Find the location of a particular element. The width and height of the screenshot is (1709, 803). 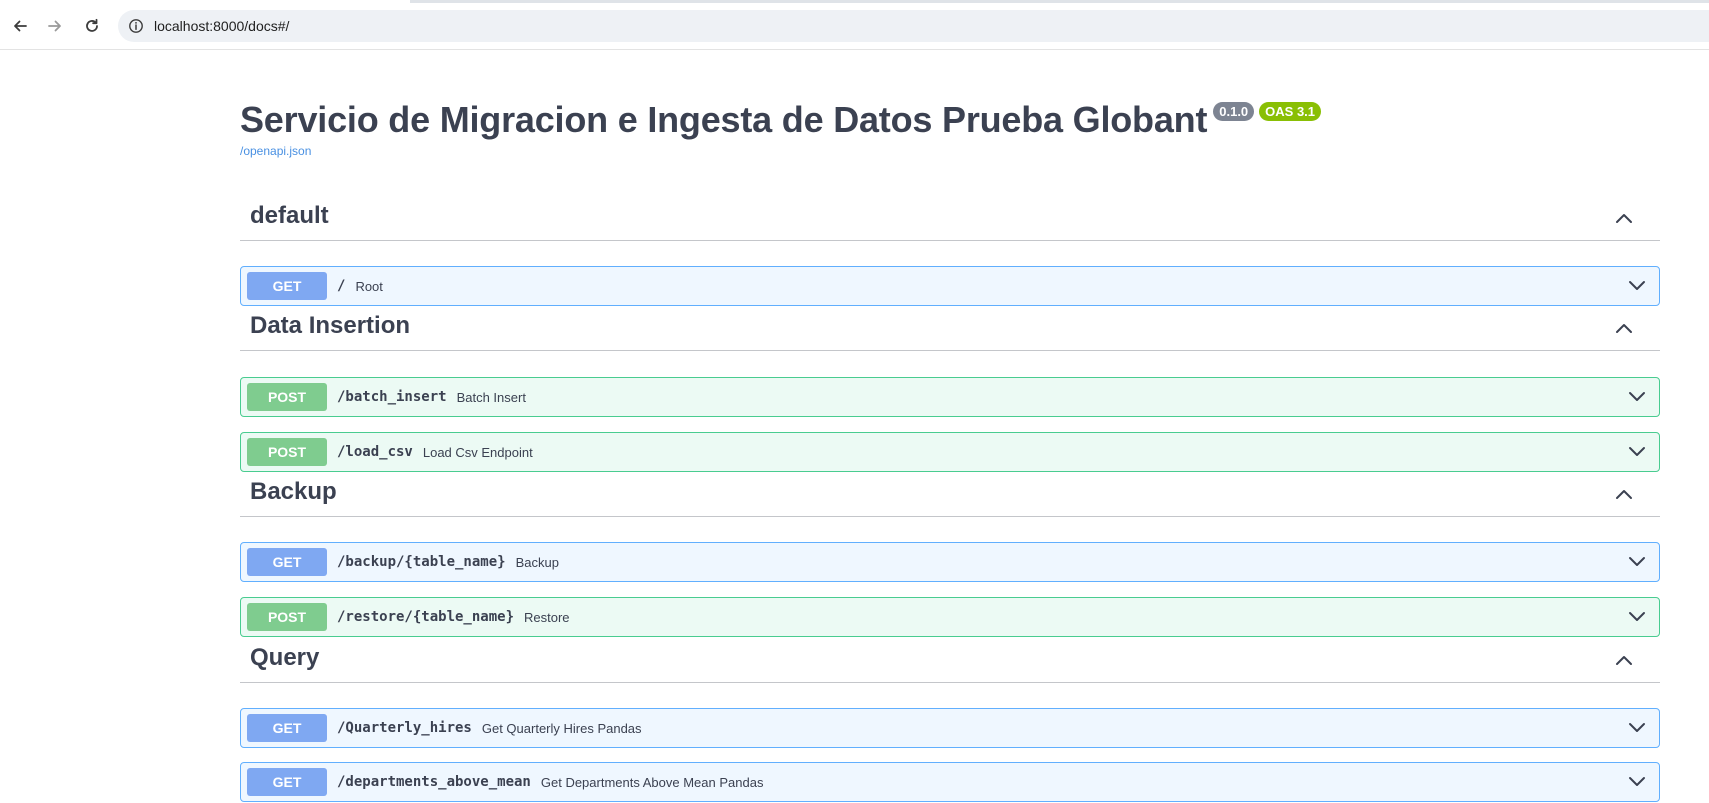

operation-path: /backup/{table_name} is located at coordinates (421, 562).